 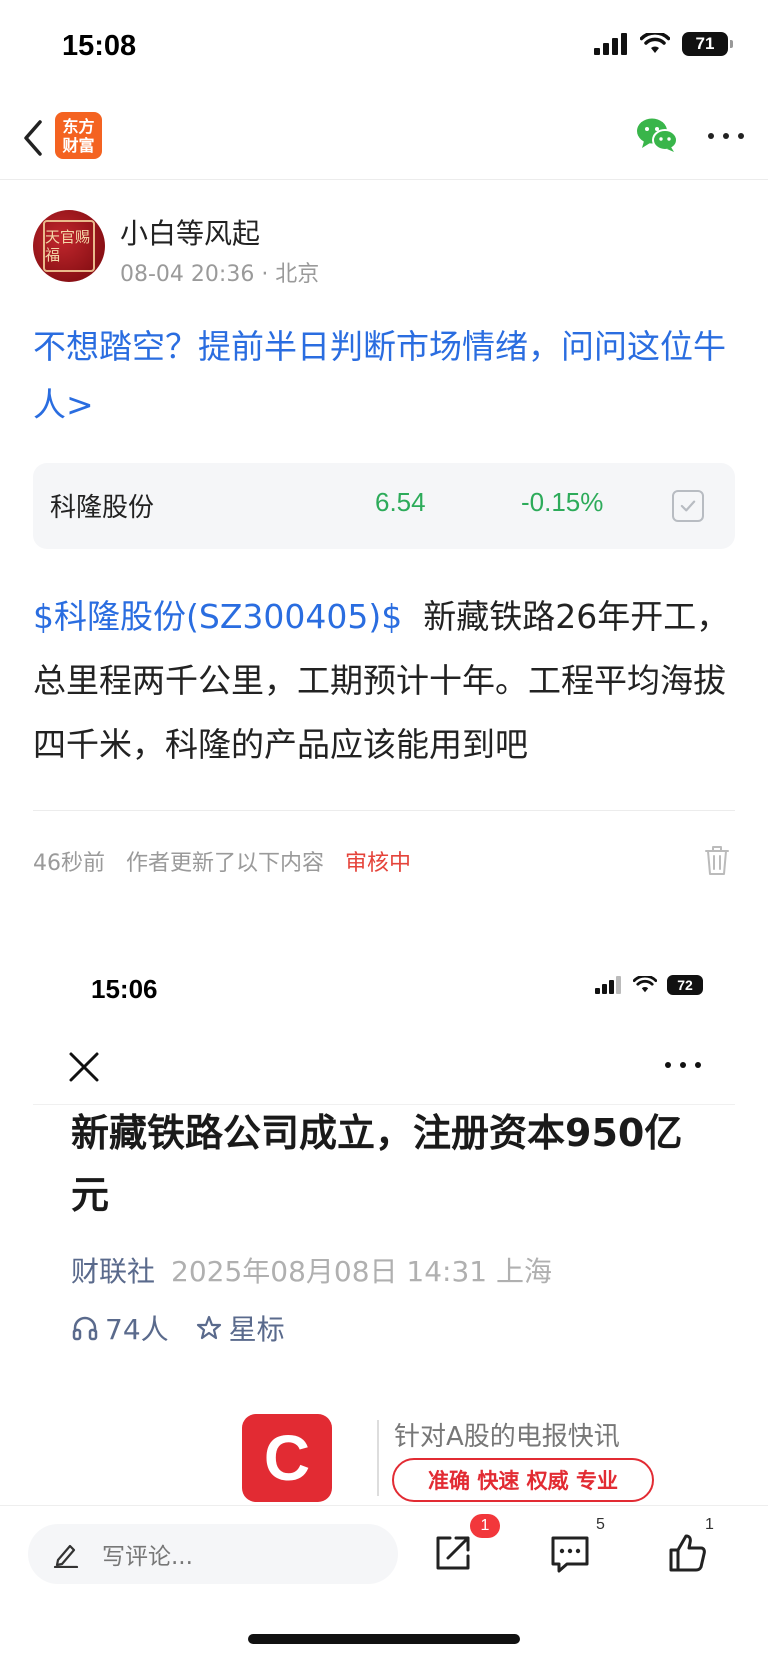 I want to click on promo-link: 不想踏空？提前半日判断市场情绪，问问这位牛人>, so click(x=385, y=376).